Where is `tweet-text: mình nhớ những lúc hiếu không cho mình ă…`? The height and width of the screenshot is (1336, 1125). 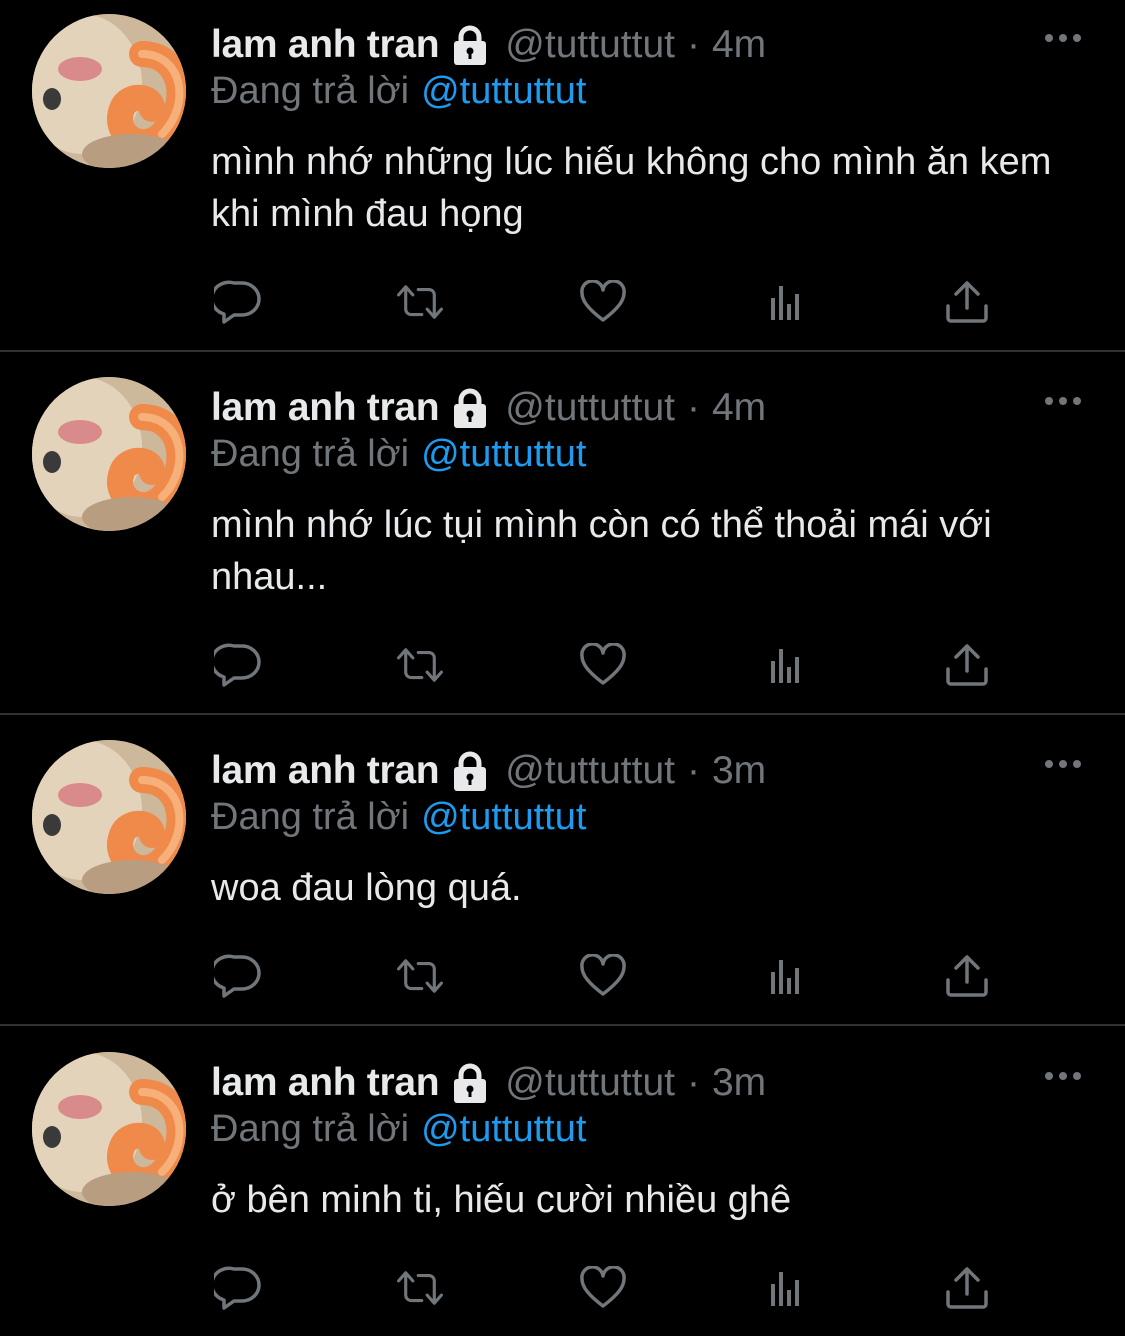 tweet-text: mình nhớ những lúc hiếu không cho mình ă… is located at coordinates (631, 188).